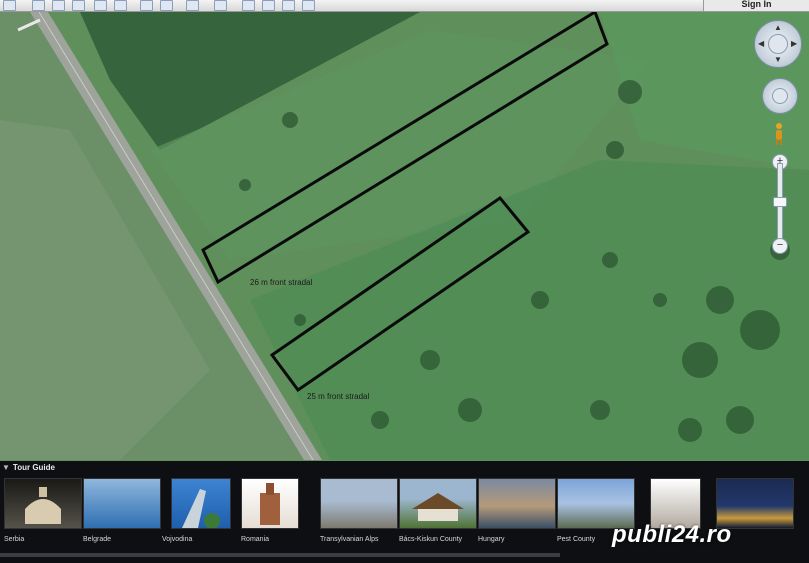 Image resolution: width=809 pixels, height=563 pixels. I want to click on plot-label-1: 26 m front stradal, so click(281, 282).